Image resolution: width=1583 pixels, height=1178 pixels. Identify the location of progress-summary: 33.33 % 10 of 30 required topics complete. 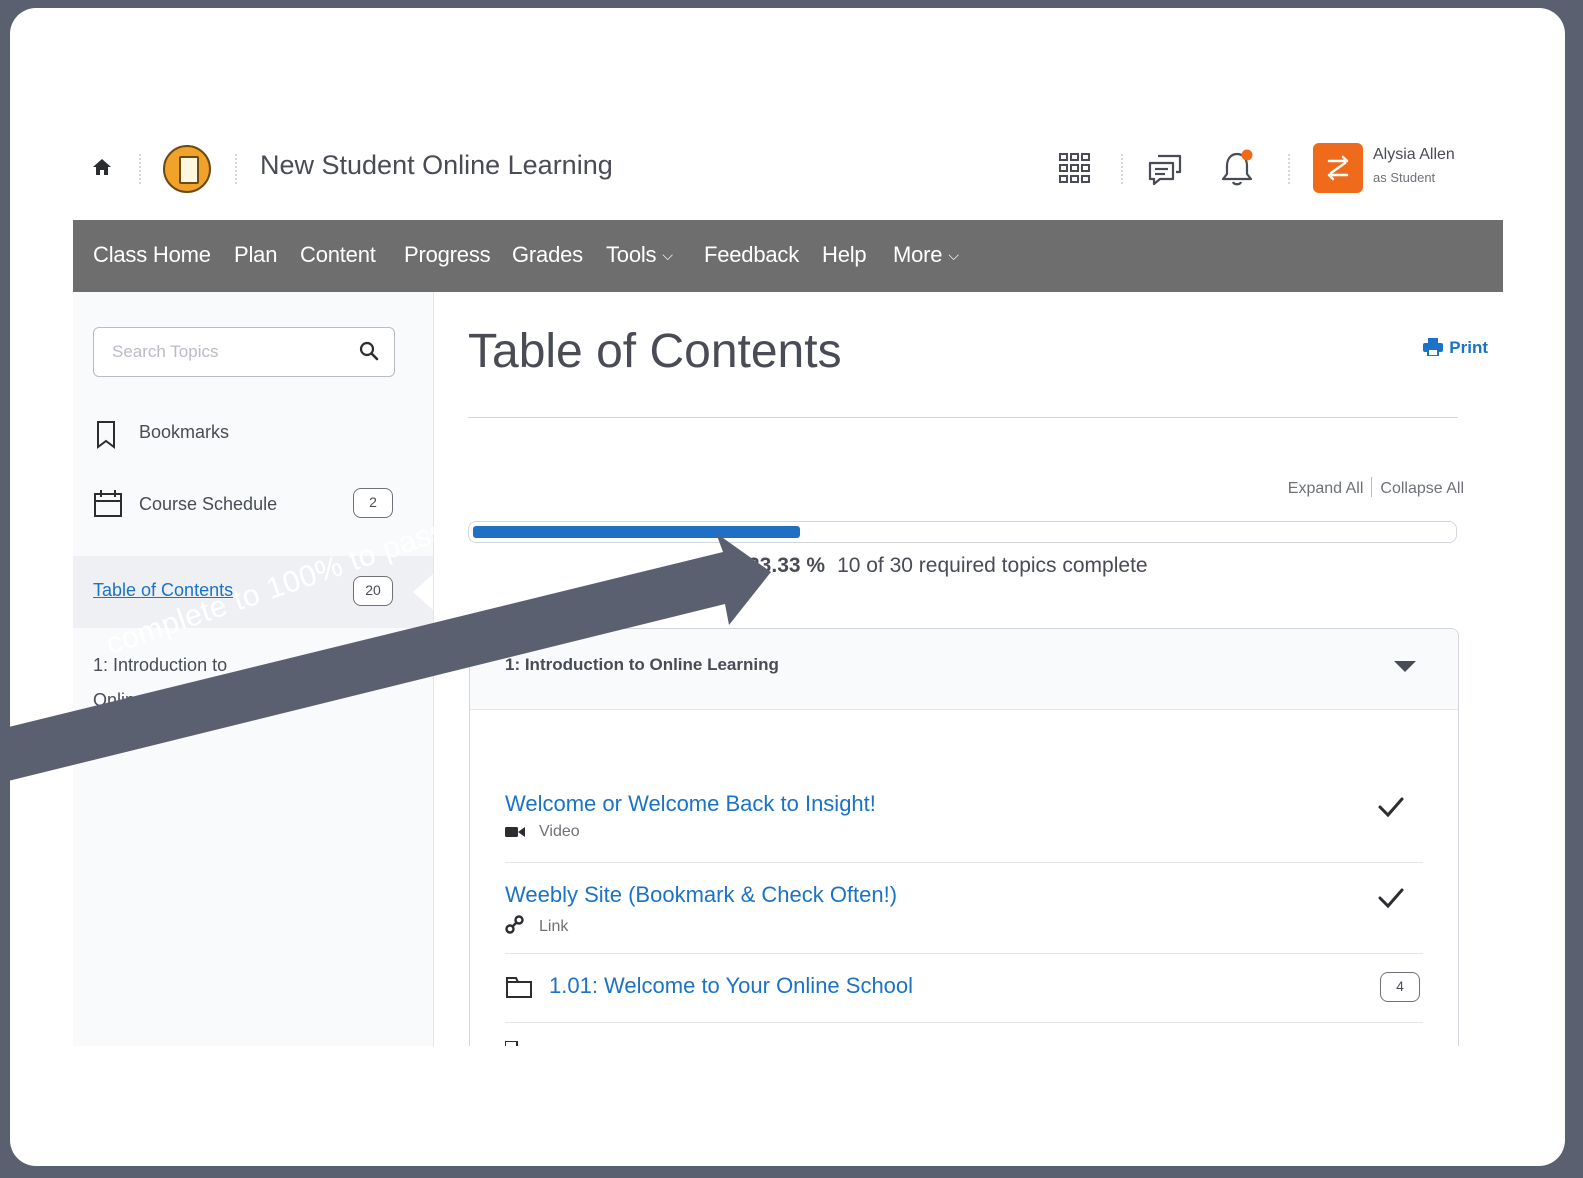
(948, 566).